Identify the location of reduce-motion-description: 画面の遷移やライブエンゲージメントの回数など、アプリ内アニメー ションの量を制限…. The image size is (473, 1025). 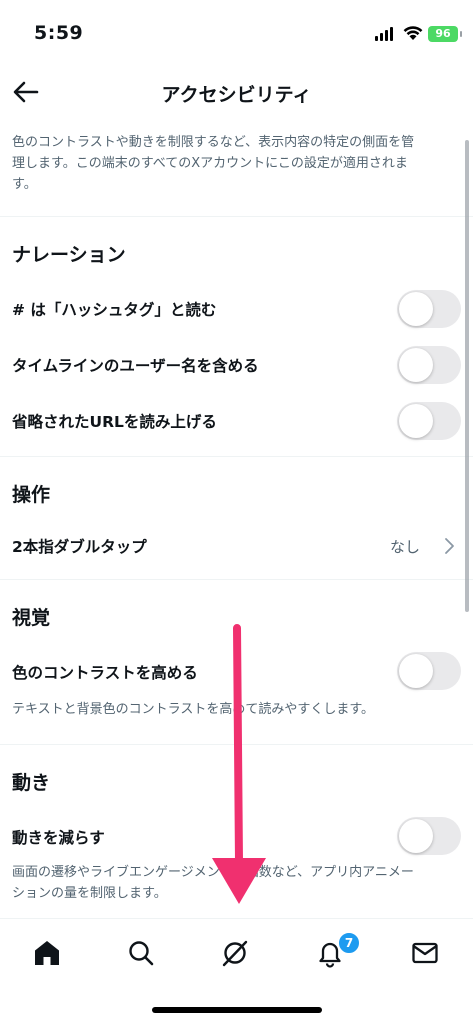
(232, 883).